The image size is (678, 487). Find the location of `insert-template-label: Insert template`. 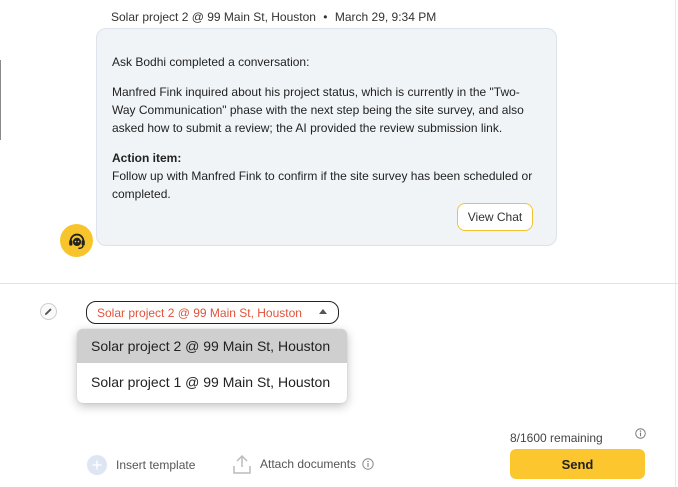

insert-template-label: Insert template is located at coordinates (156, 465).